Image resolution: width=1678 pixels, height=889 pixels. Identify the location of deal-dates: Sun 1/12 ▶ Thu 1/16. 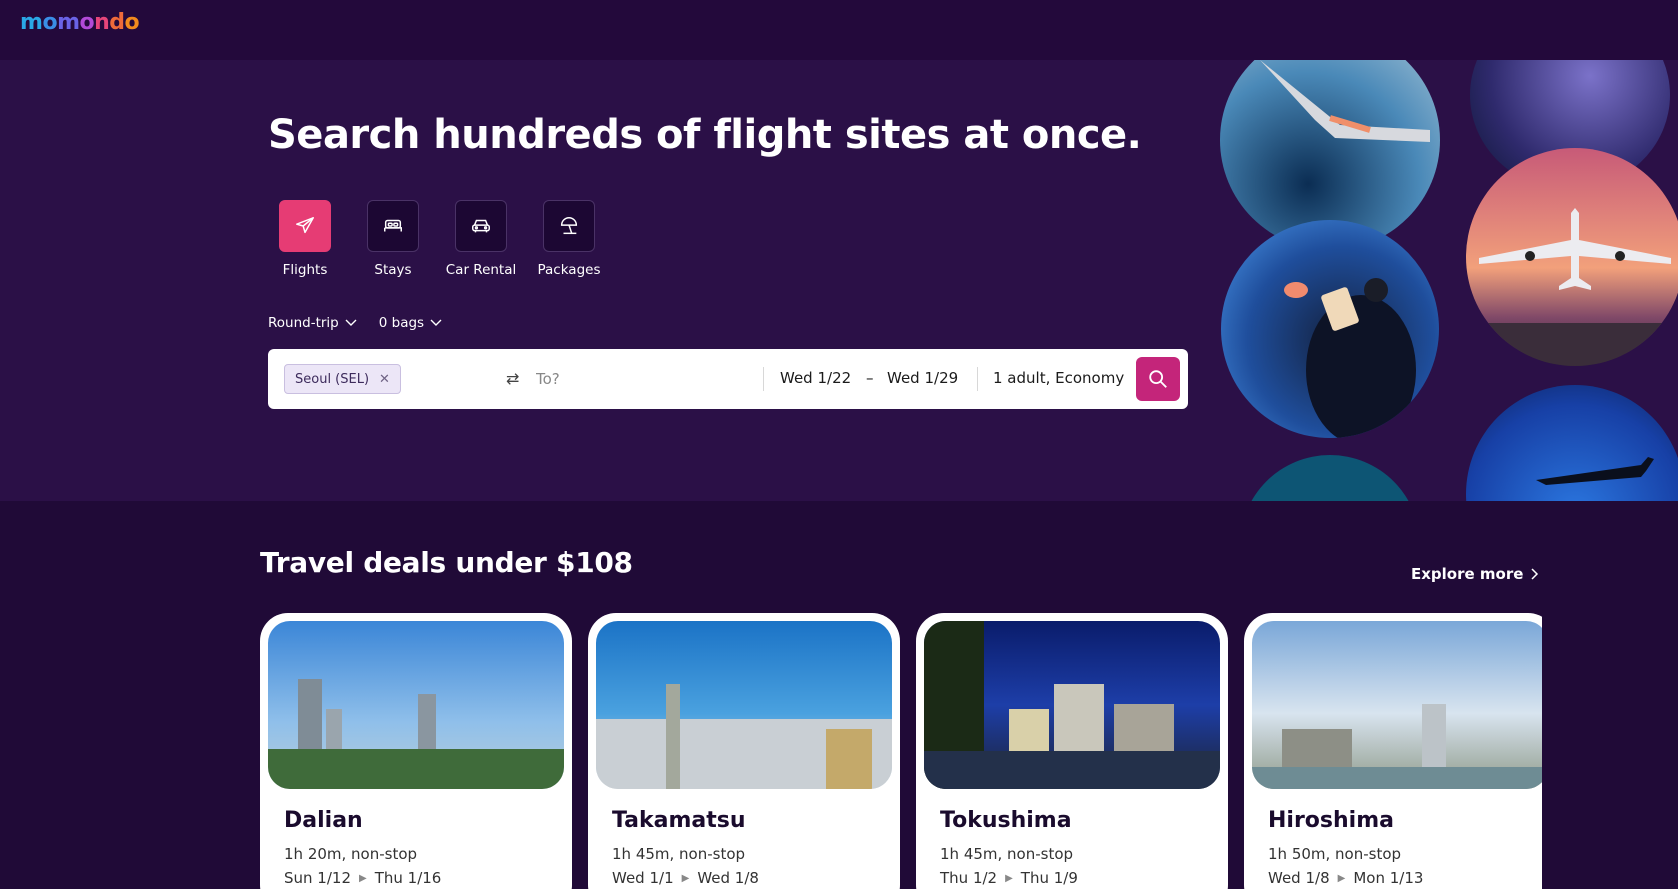
(362, 878).